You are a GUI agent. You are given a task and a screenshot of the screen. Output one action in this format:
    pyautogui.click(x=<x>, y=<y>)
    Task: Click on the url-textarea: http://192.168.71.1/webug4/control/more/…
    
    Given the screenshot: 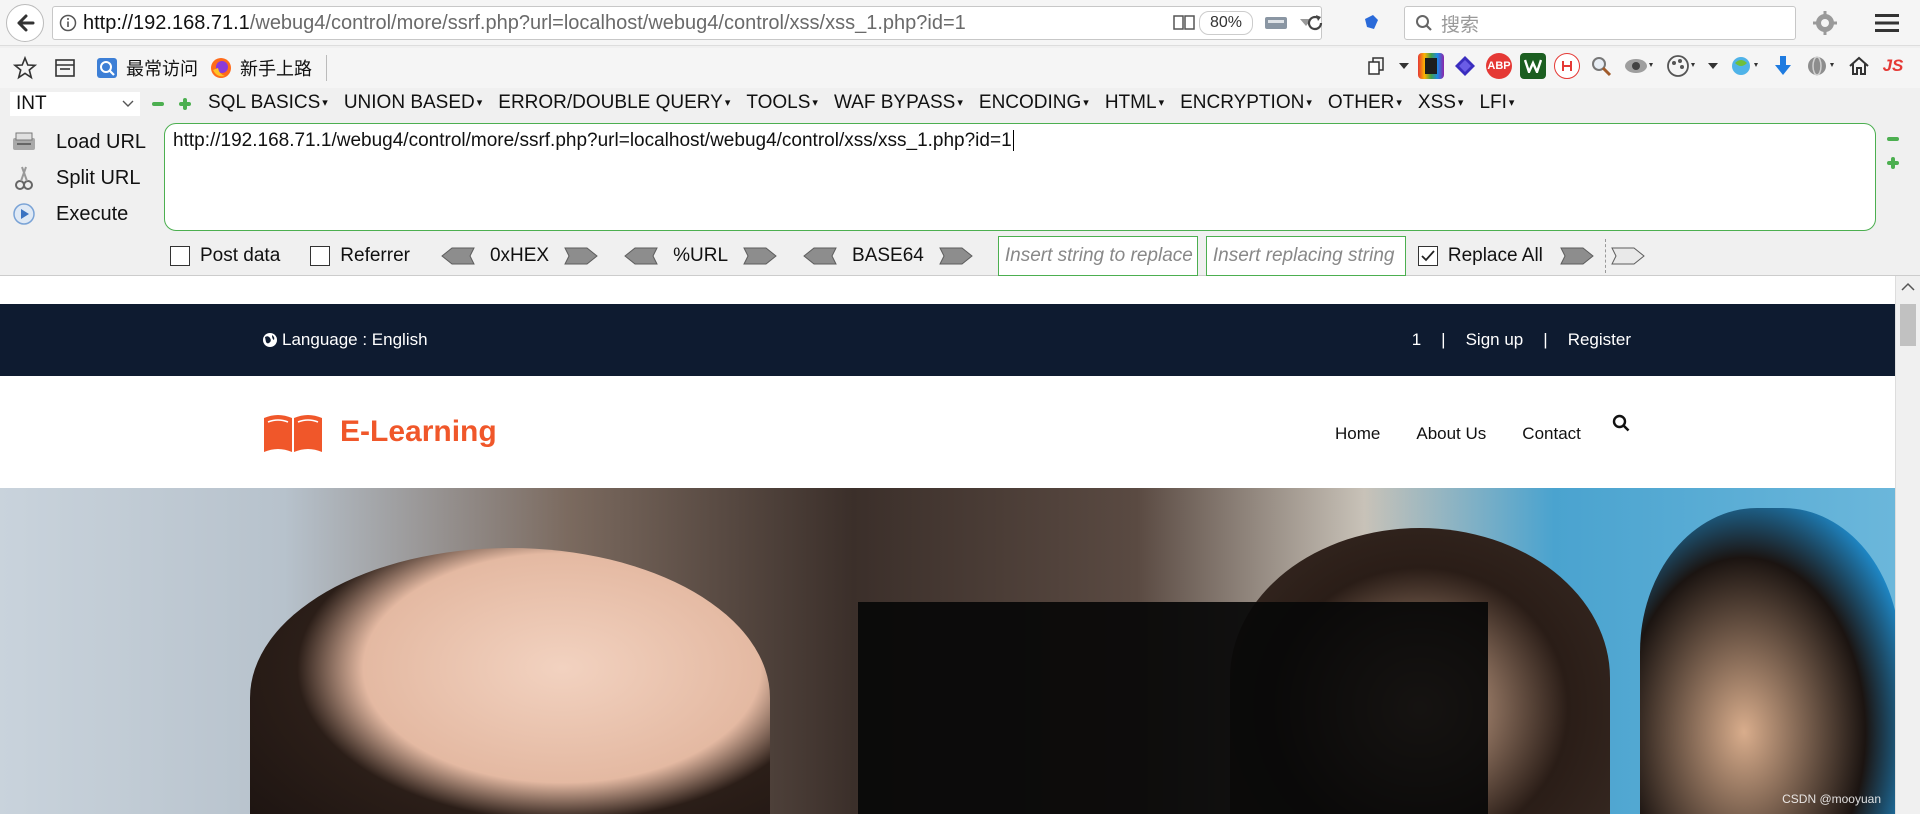 What is the action you would take?
    pyautogui.click(x=1020, y=177)
    